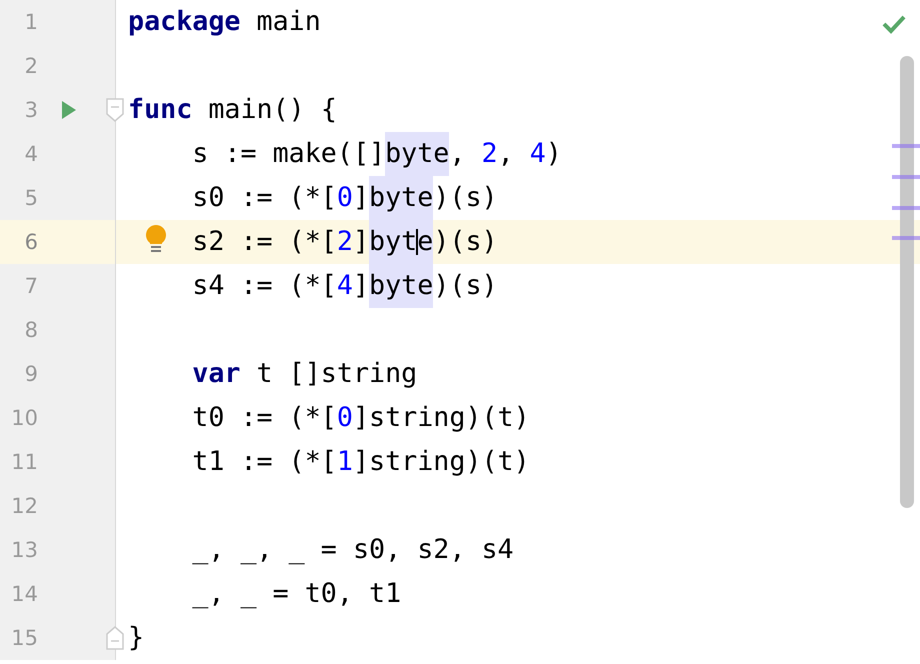  Describe the element at coordinates (31, 242) in the screenshot. I see `line-number: 6` at that location.